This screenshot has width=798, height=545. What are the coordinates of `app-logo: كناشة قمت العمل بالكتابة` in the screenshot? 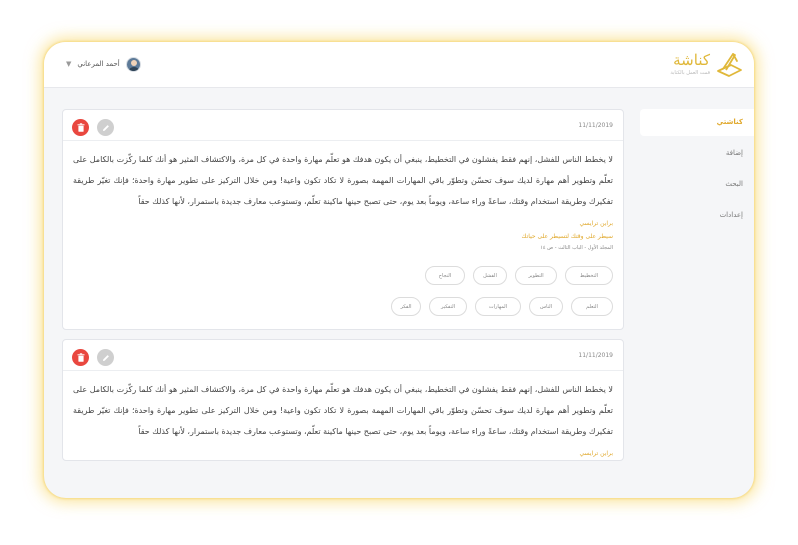 It's located at (707, 64).